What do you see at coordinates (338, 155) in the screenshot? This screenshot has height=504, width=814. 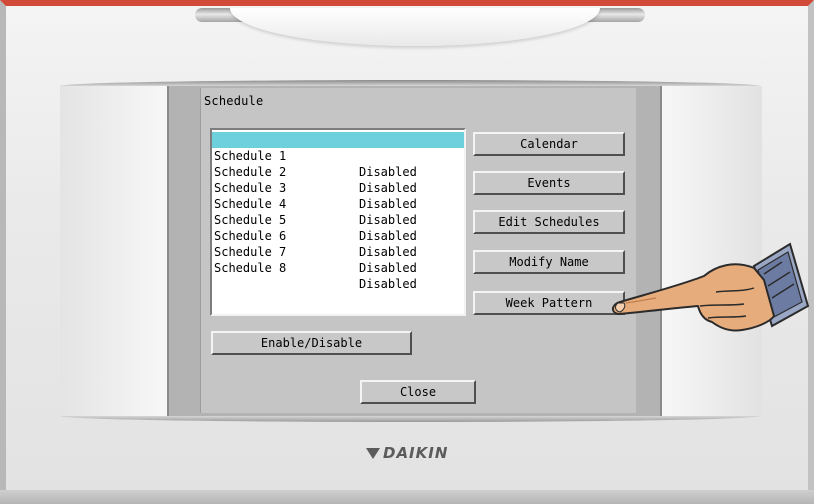 I see `list-item: Schedule 1 Disabled` at bounding box center [338, 155].